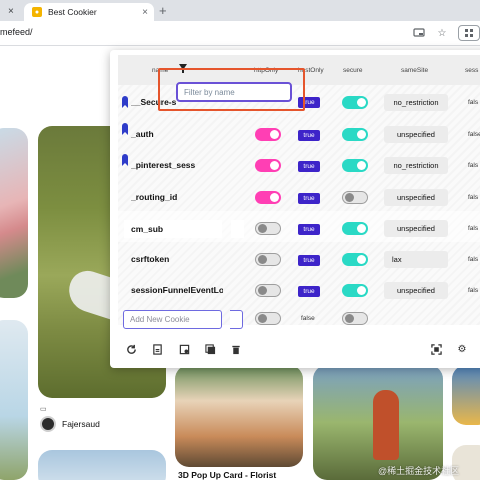 Image resolution: width=480 pixels, height=480 pixels. What do you see at coordinates (131, 349) in the screenshot?
I see `refresh-icon` at bounding box center [131, 349].